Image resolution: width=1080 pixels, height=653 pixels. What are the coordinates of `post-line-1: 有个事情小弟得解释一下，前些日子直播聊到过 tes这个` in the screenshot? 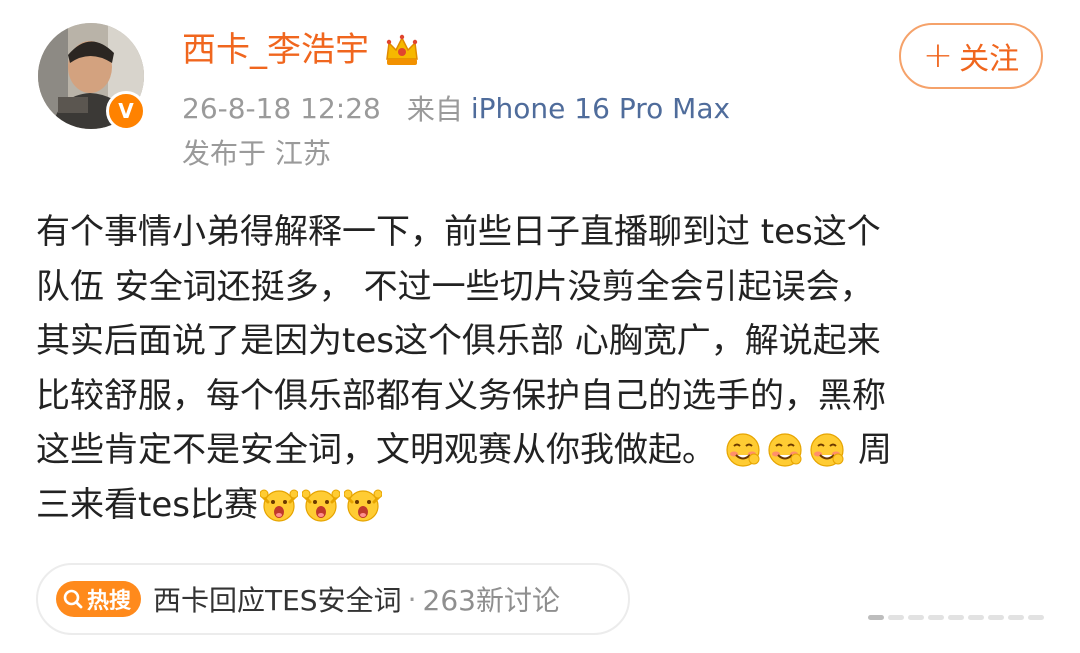 It's located at (458, 232).